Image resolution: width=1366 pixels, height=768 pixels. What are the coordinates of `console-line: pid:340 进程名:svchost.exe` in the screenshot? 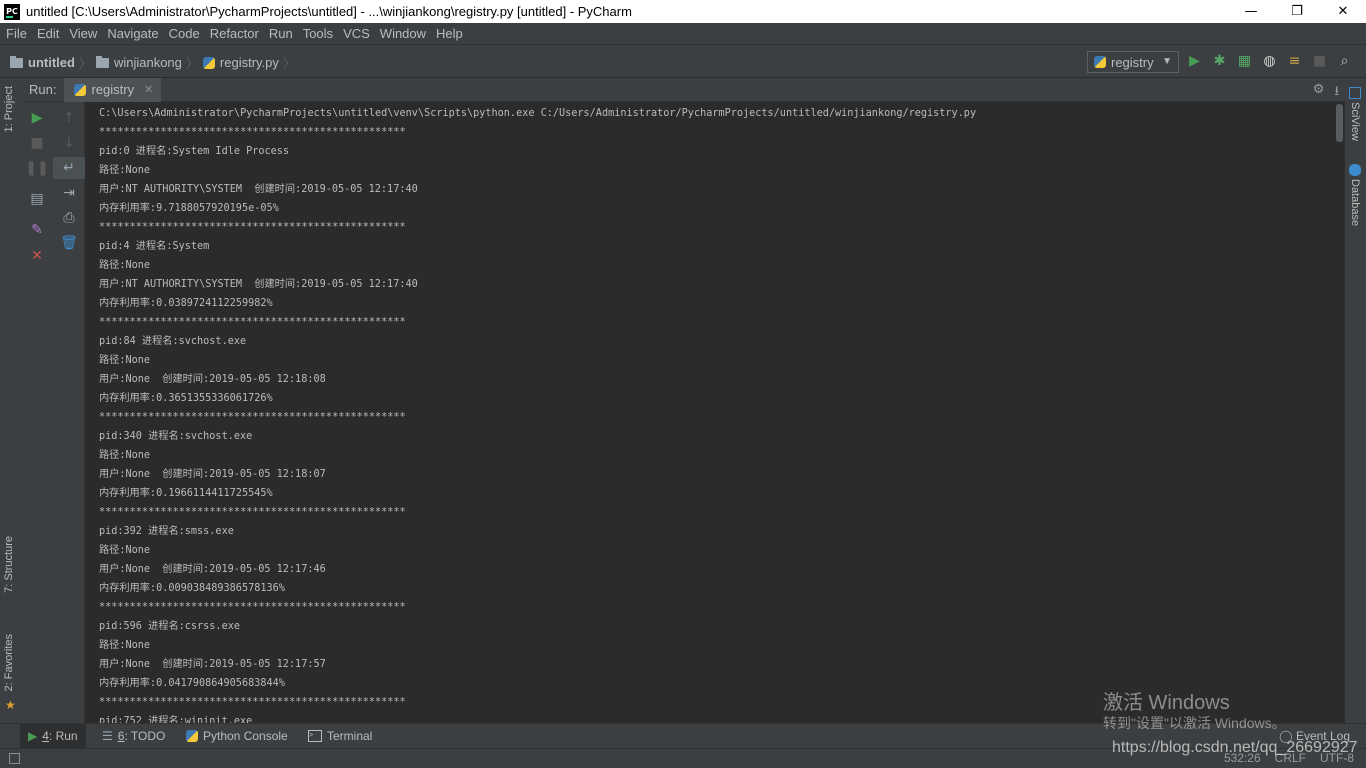 It's located at (176, 436).